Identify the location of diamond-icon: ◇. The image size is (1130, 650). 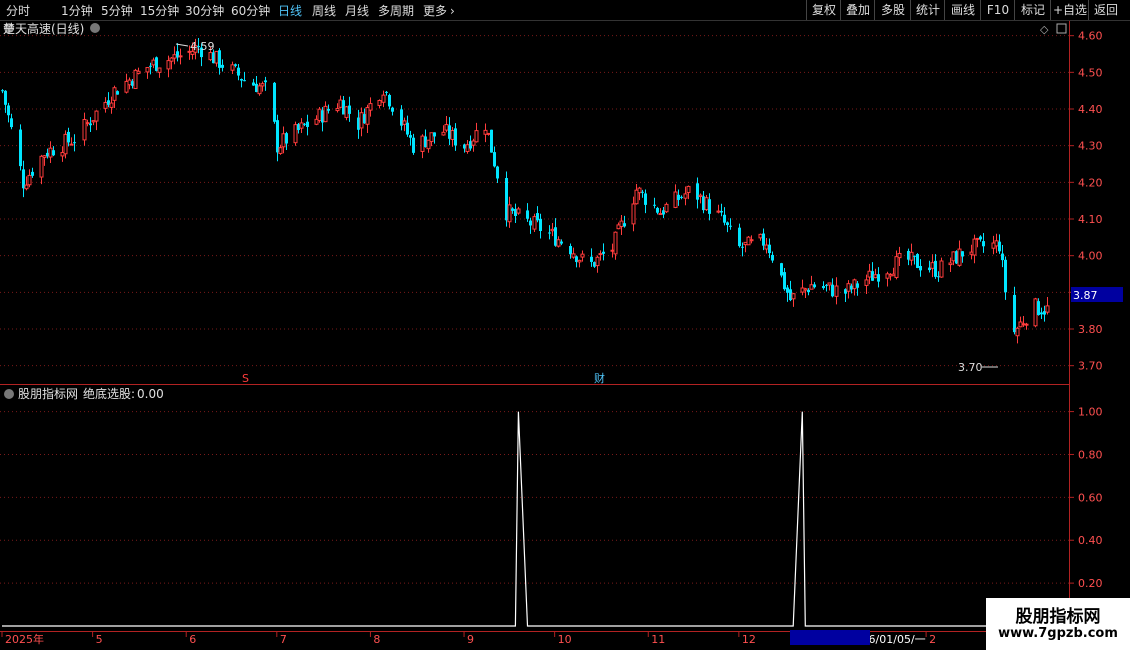
(1044, 29).